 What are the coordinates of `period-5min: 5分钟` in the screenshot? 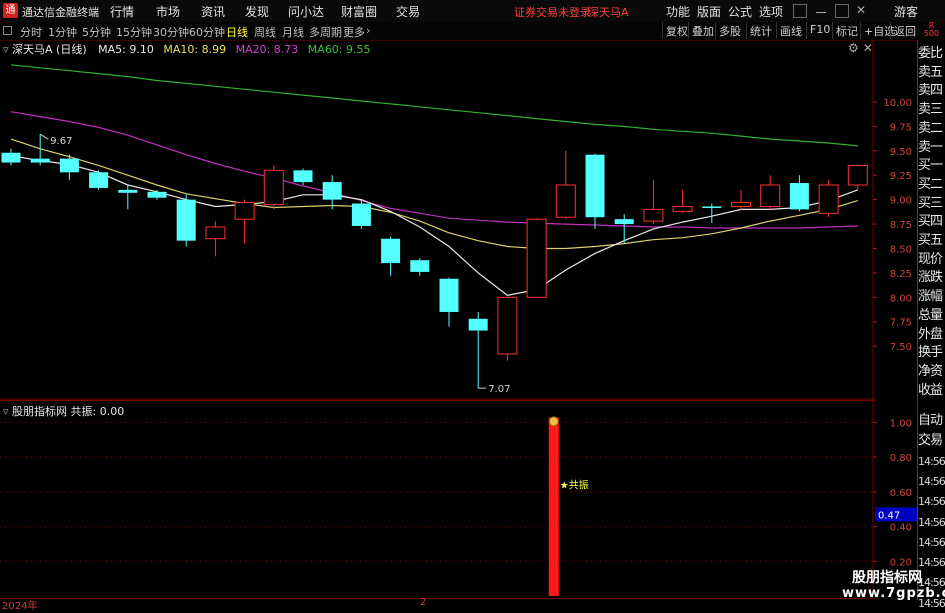 It's located at (96, 32).